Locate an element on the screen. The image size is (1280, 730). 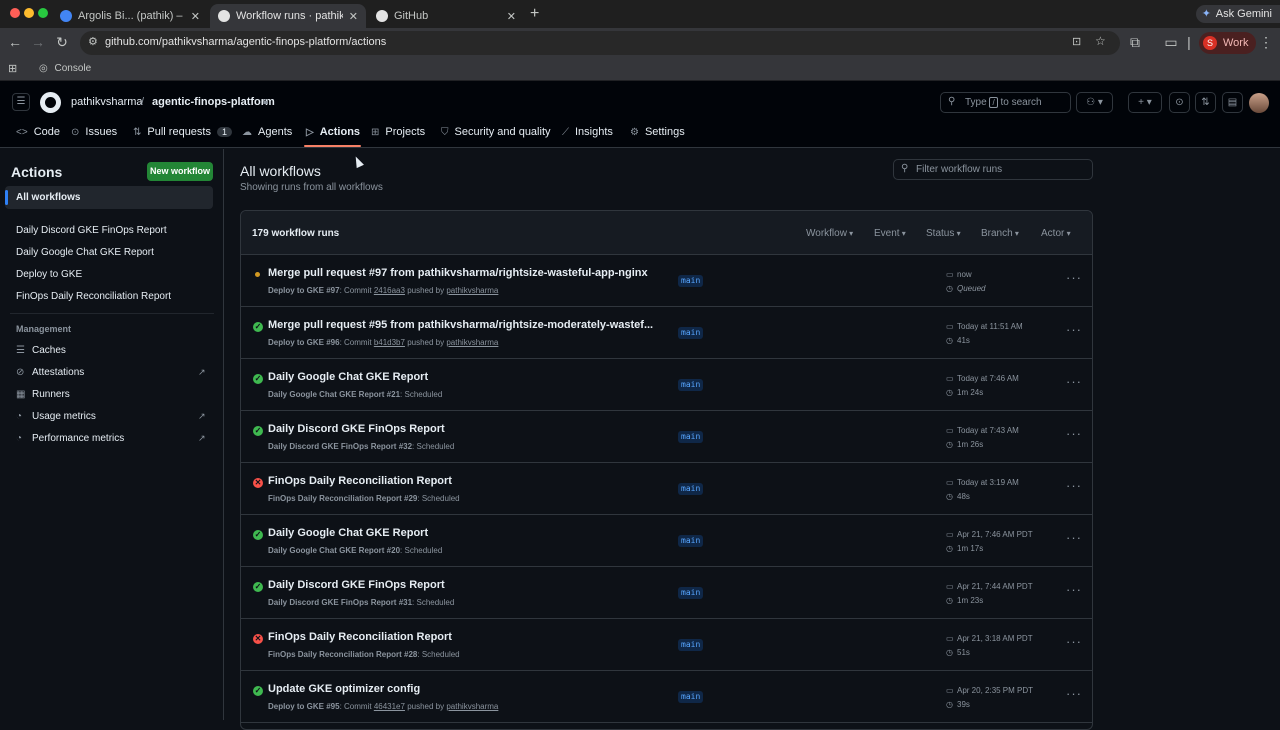
tab-pull-requests: ⇅ Pull requests 1 is located at coordinates (182, 132).